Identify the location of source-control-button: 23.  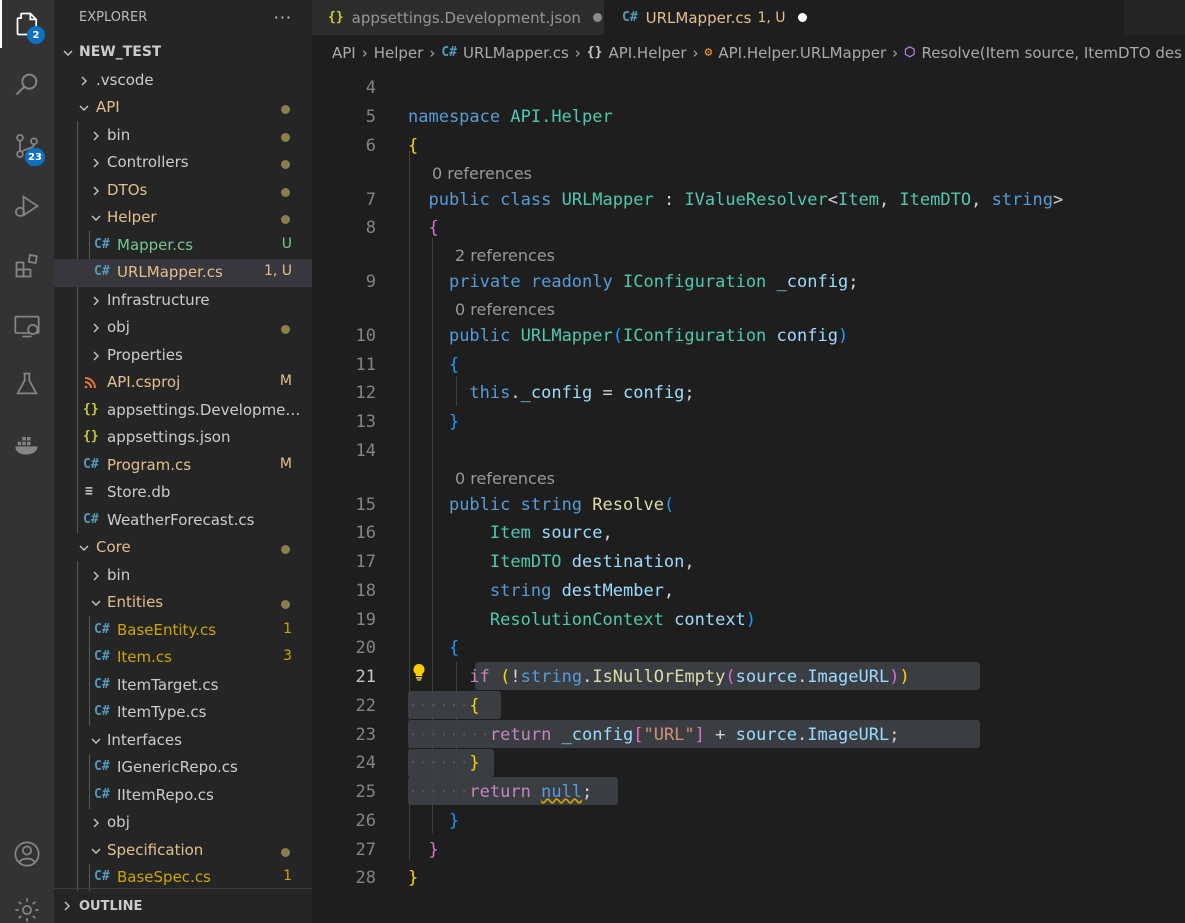
(27, 146).